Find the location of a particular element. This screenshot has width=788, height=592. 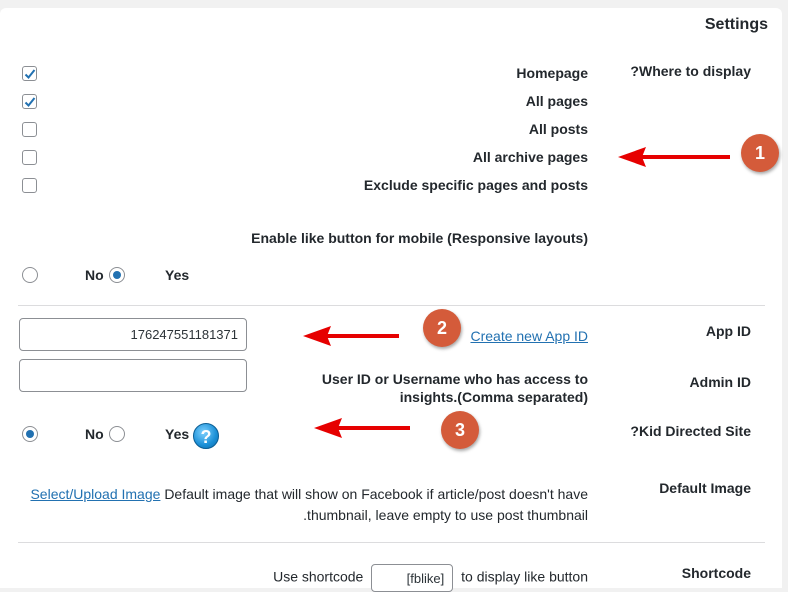

mobile-no-label: No is located at coordinates (94, 275).